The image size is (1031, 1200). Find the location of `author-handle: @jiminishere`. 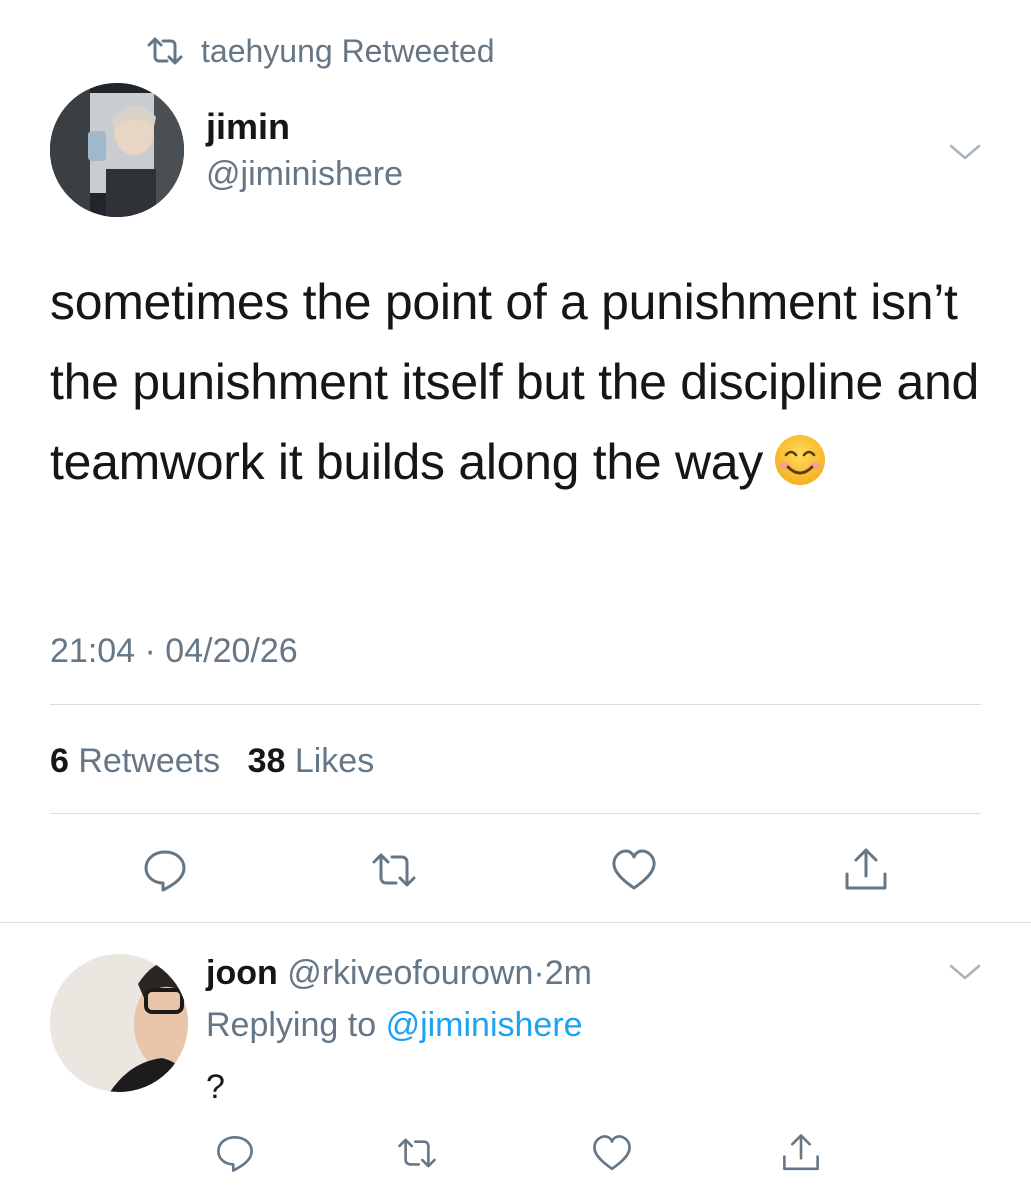

author-handle: @jiminishere is located at coordinates (304, 174).